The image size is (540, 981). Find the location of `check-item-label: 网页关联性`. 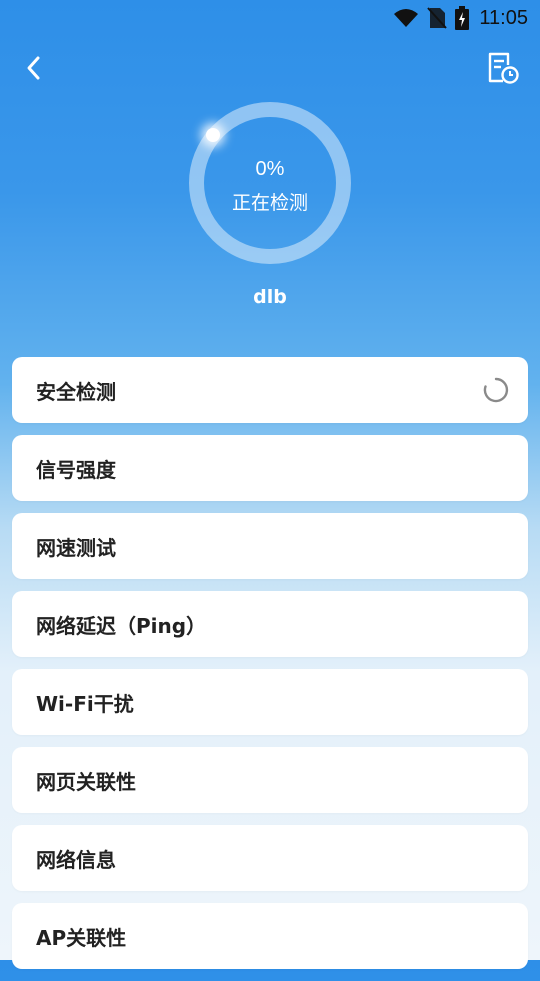

check-item-label: 网页关联性 is located at coordinates (86, 781).